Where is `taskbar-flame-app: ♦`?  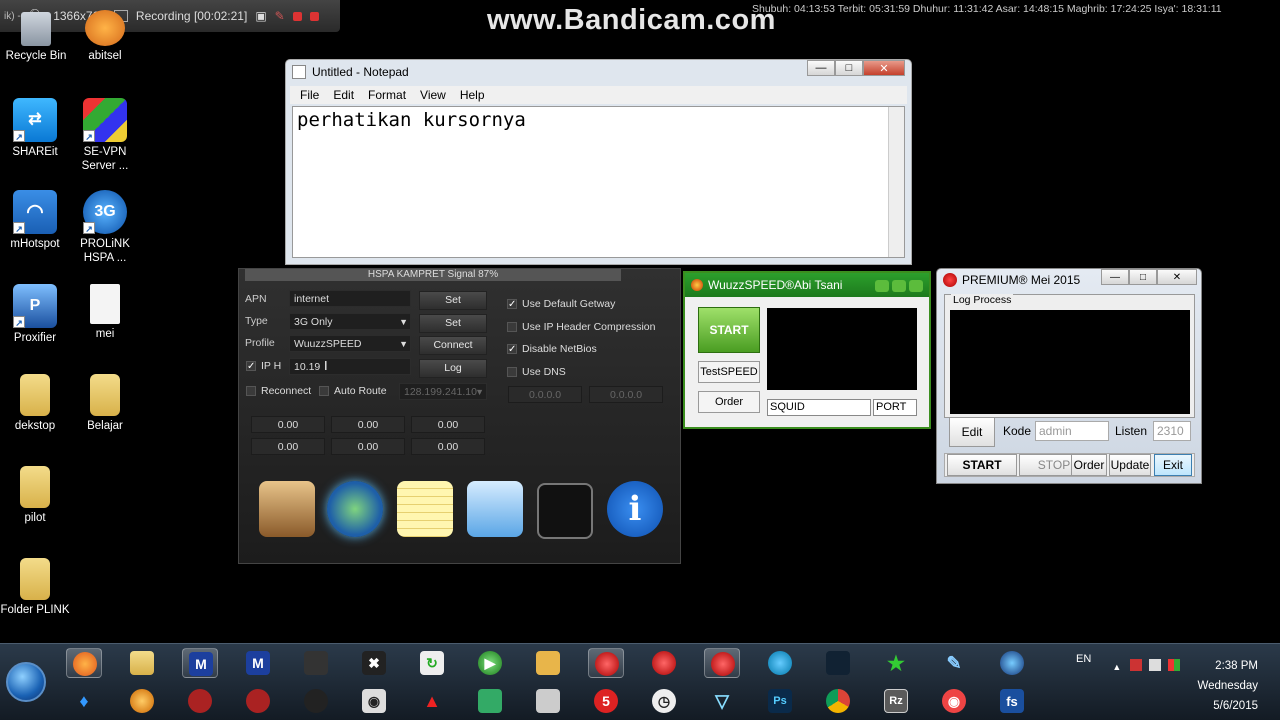
taskbar-flame-app: ♦ is located at coordinates (84, 701).